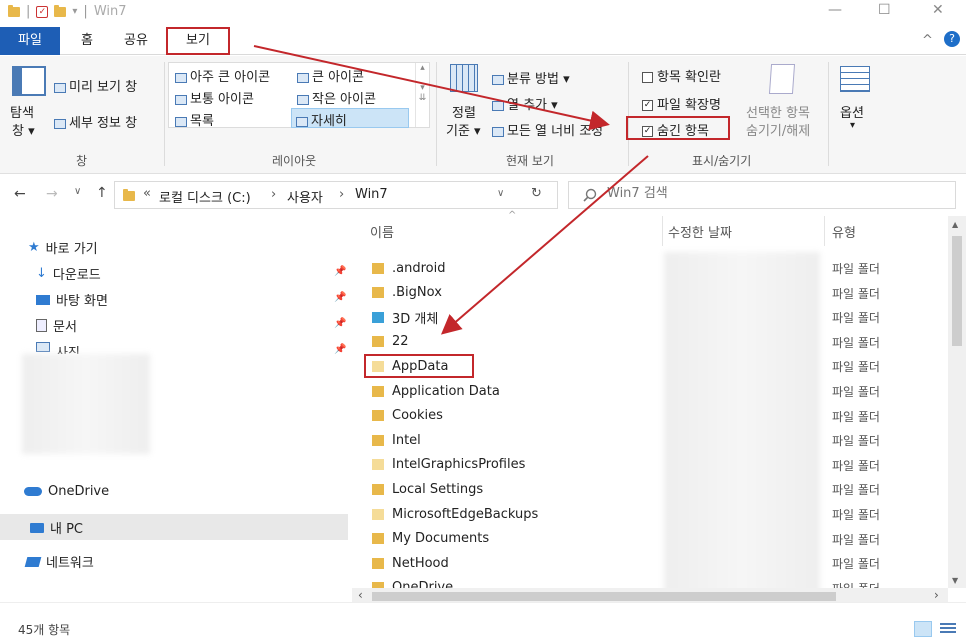  What do you see at coordinates (59, 561) in the screenshot?
I see `nav-network: 네트워크` at bounding box center [59, 561].